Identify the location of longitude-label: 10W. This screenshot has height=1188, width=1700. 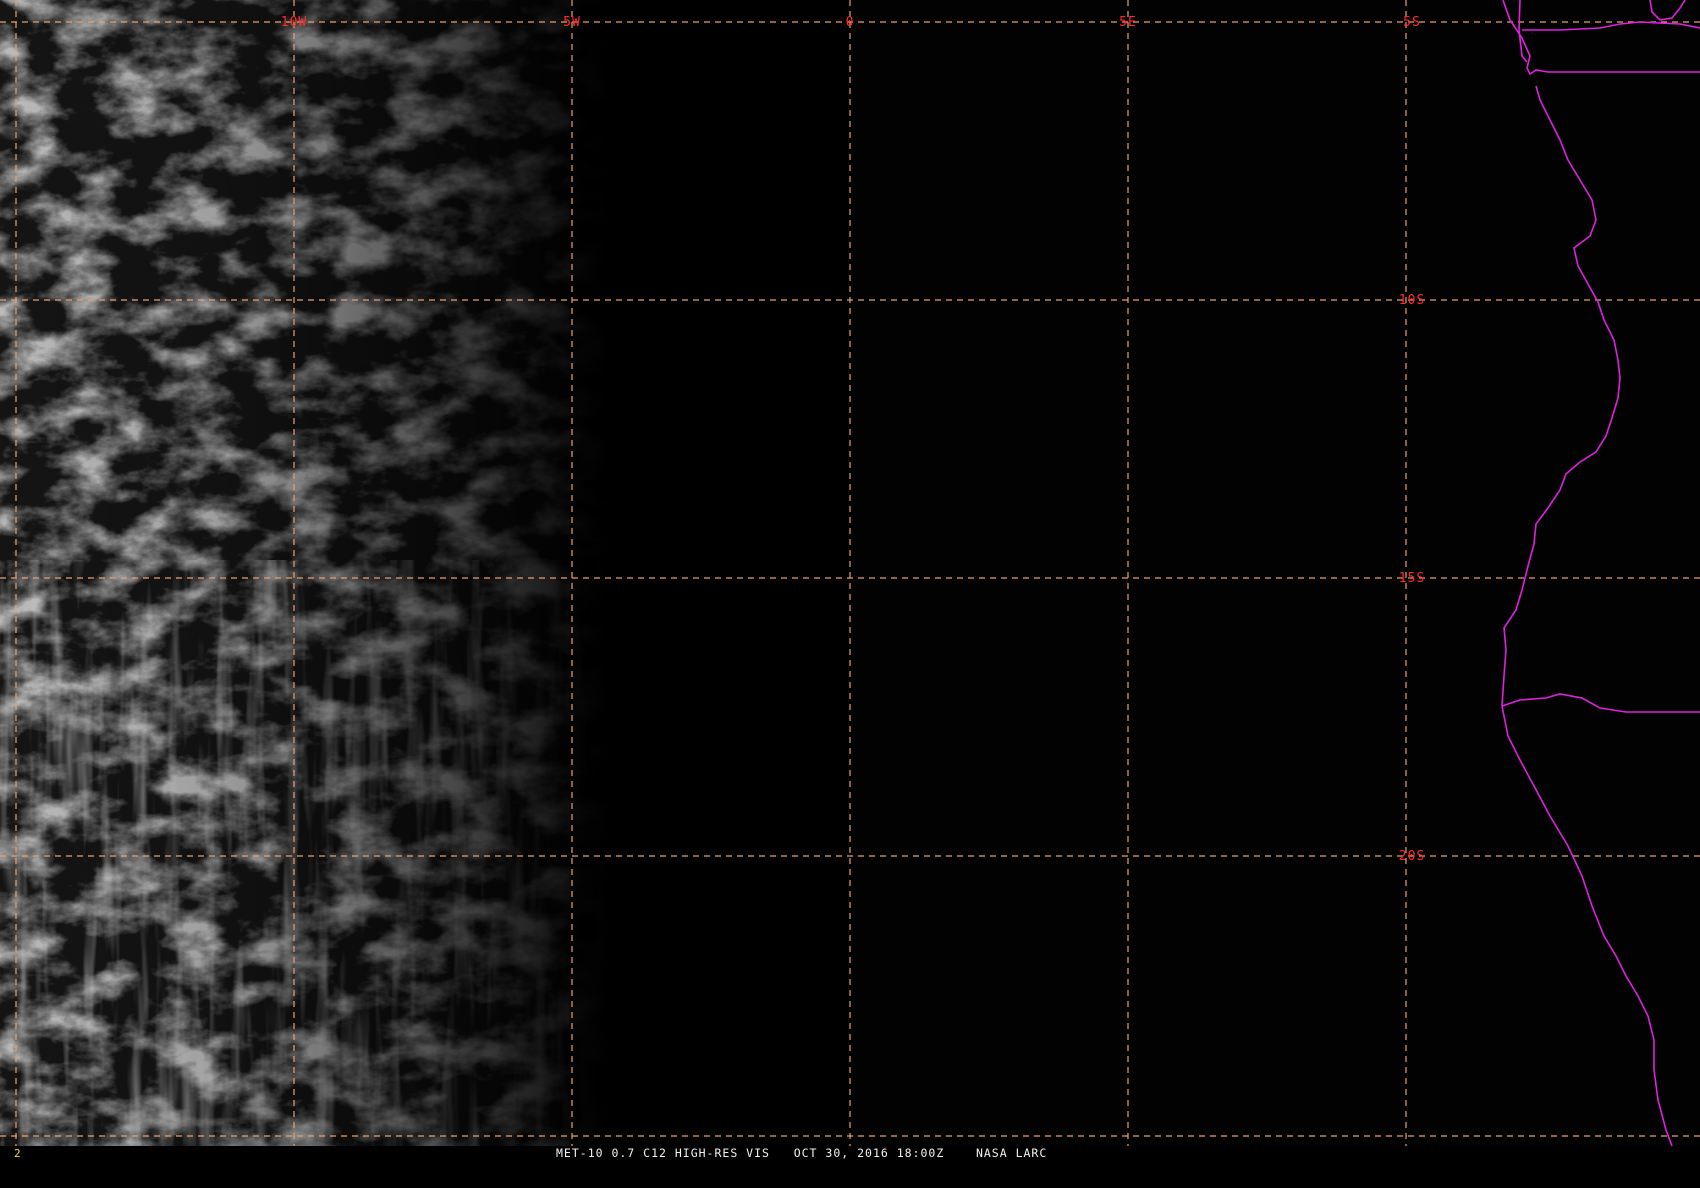
(294, 22).